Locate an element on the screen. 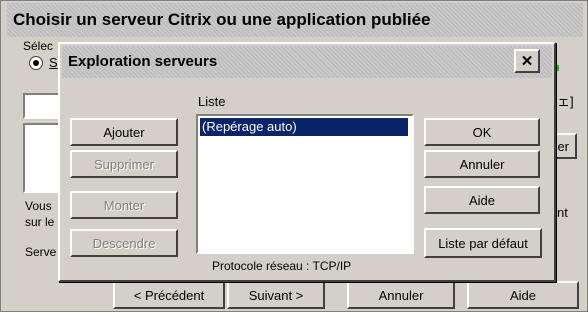 The image size is (588, 312). cancel-button-label: Annuler is located at coordinates (482, 164).